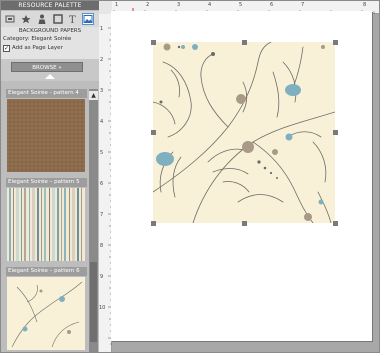  Describe the element at coordinates (37, 39) in the screenshot. I see `category-label: Category: Elegant Soirée` at that location.